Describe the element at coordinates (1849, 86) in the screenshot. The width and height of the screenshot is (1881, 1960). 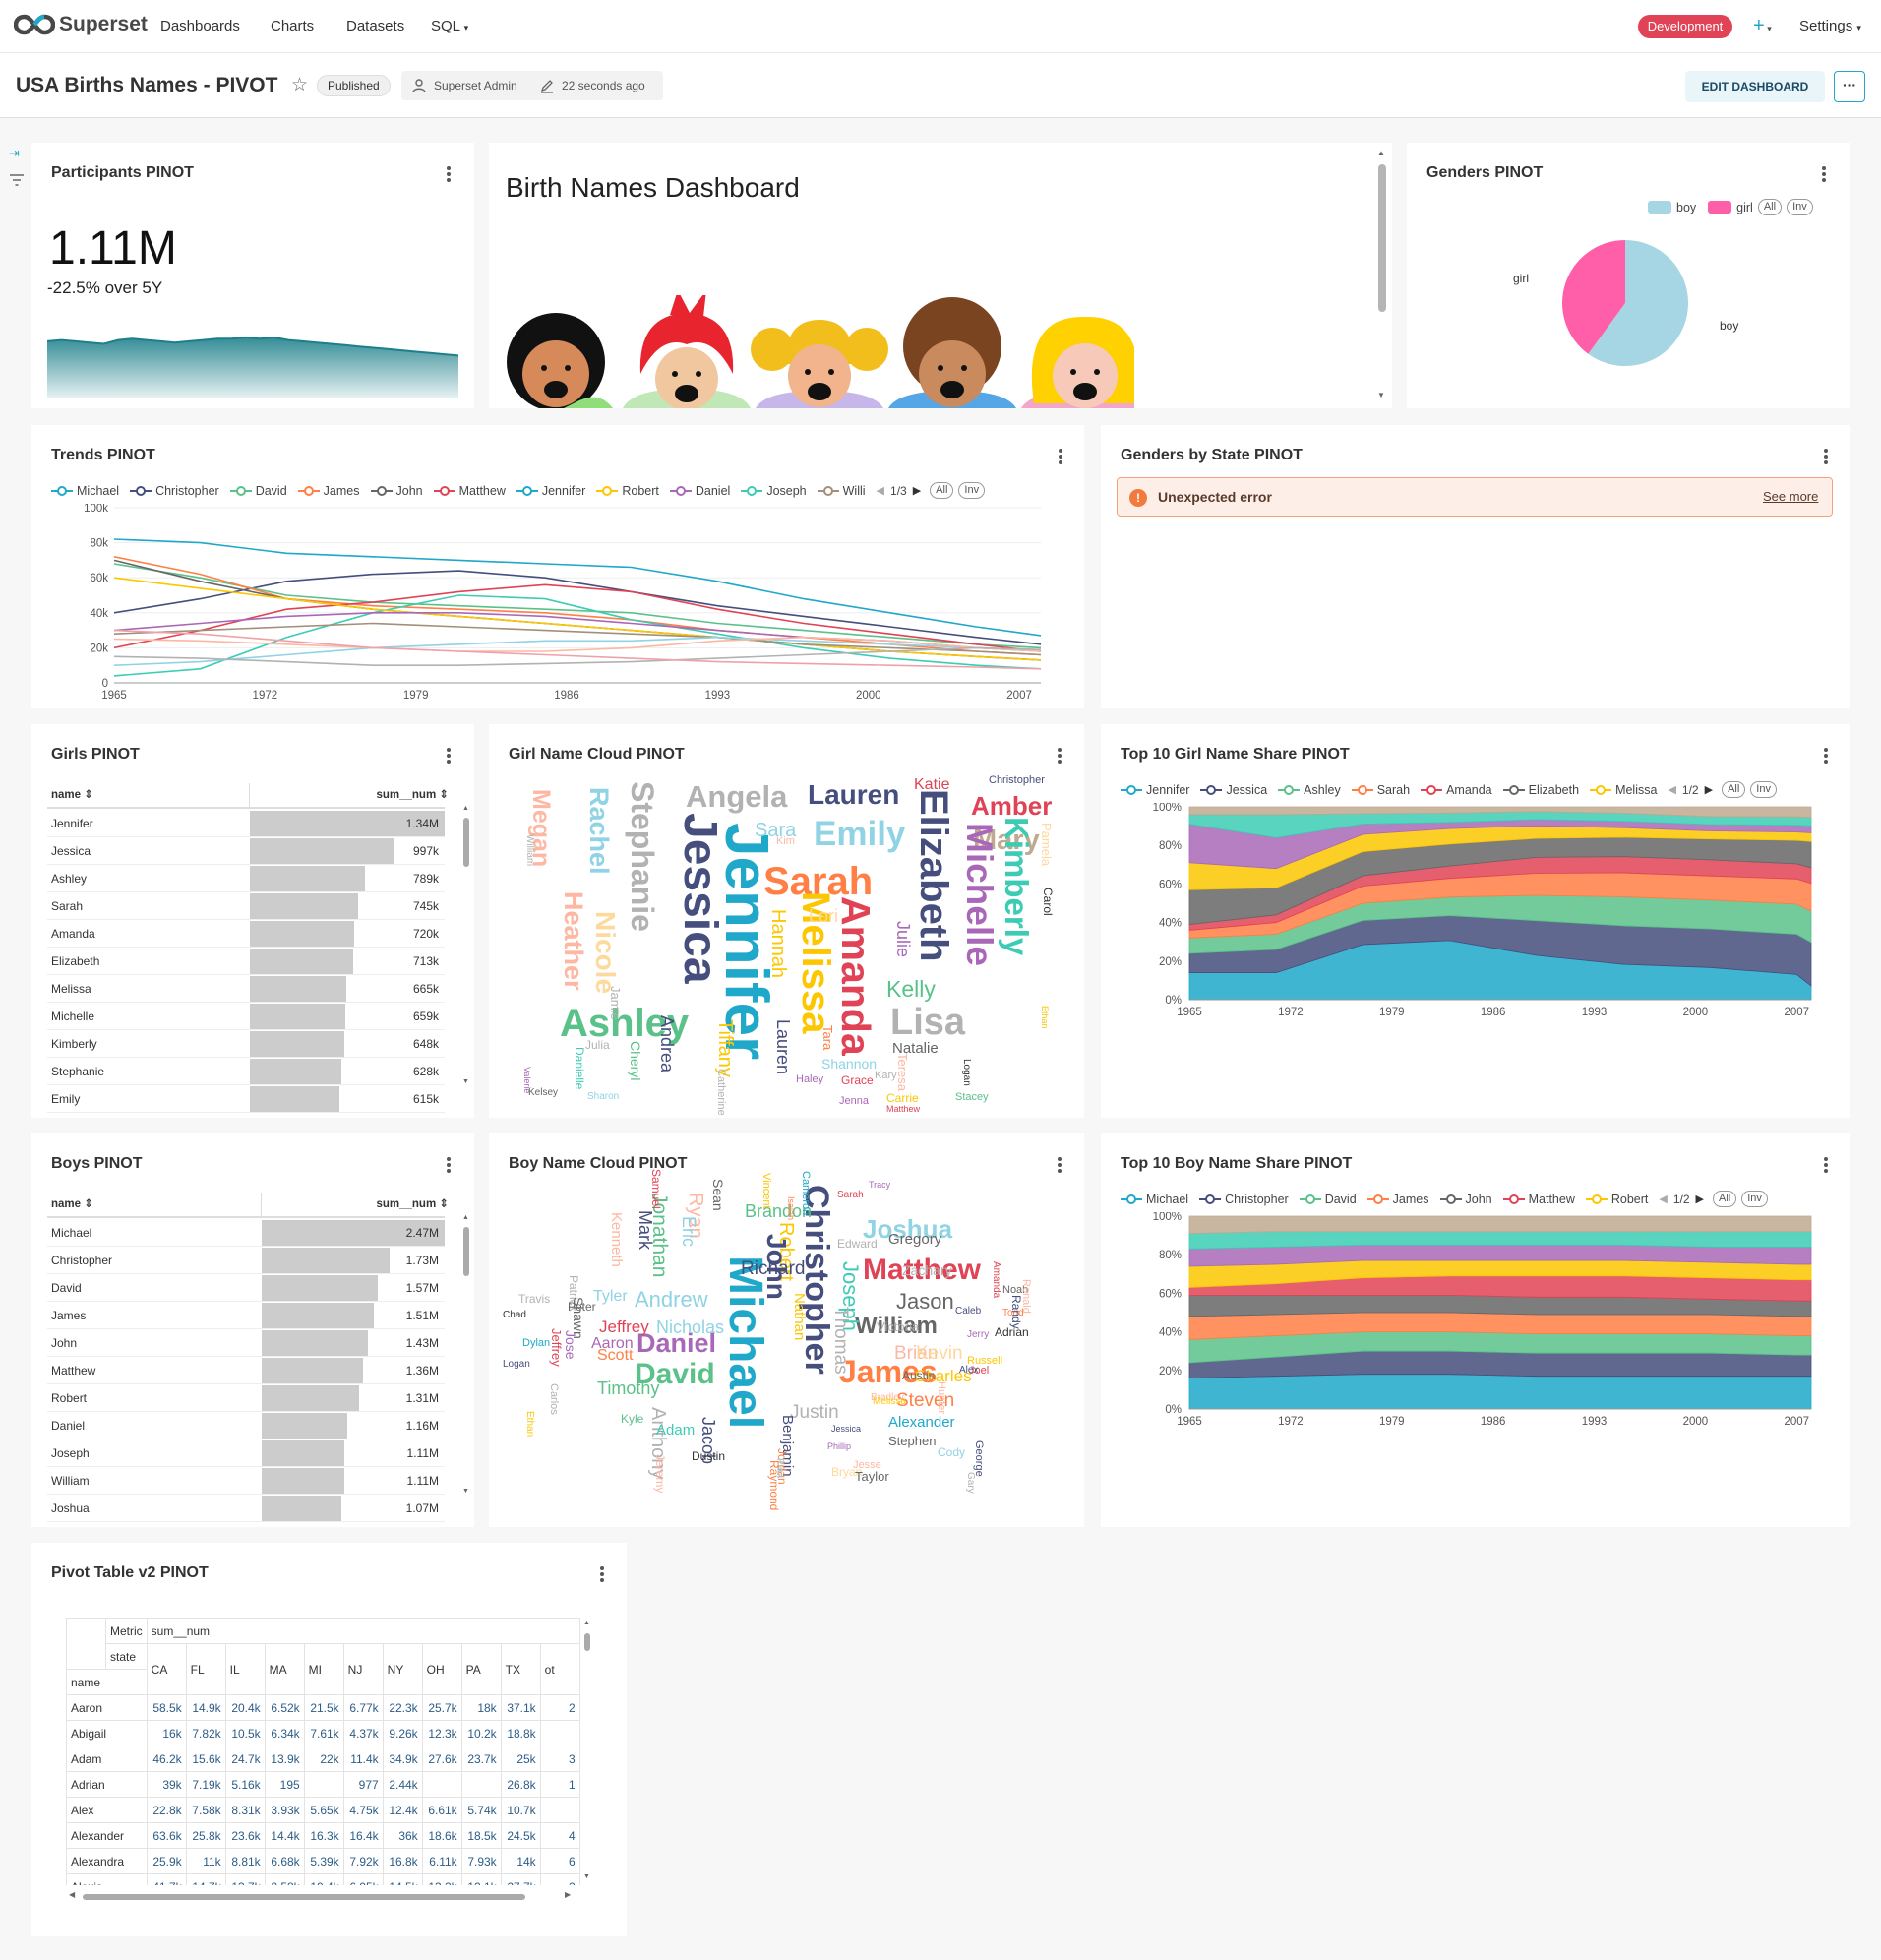
I see `more-options-button: ···` at that location.